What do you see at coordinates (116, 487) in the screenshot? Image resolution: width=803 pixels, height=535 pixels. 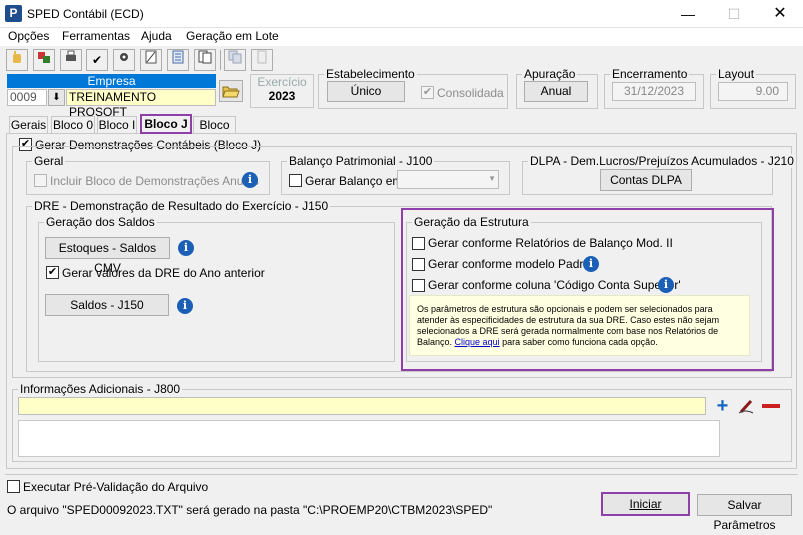 I see `pre-validacao-label: Executar Pré-Validação do Arquivo` at bounding box center [116, 487].